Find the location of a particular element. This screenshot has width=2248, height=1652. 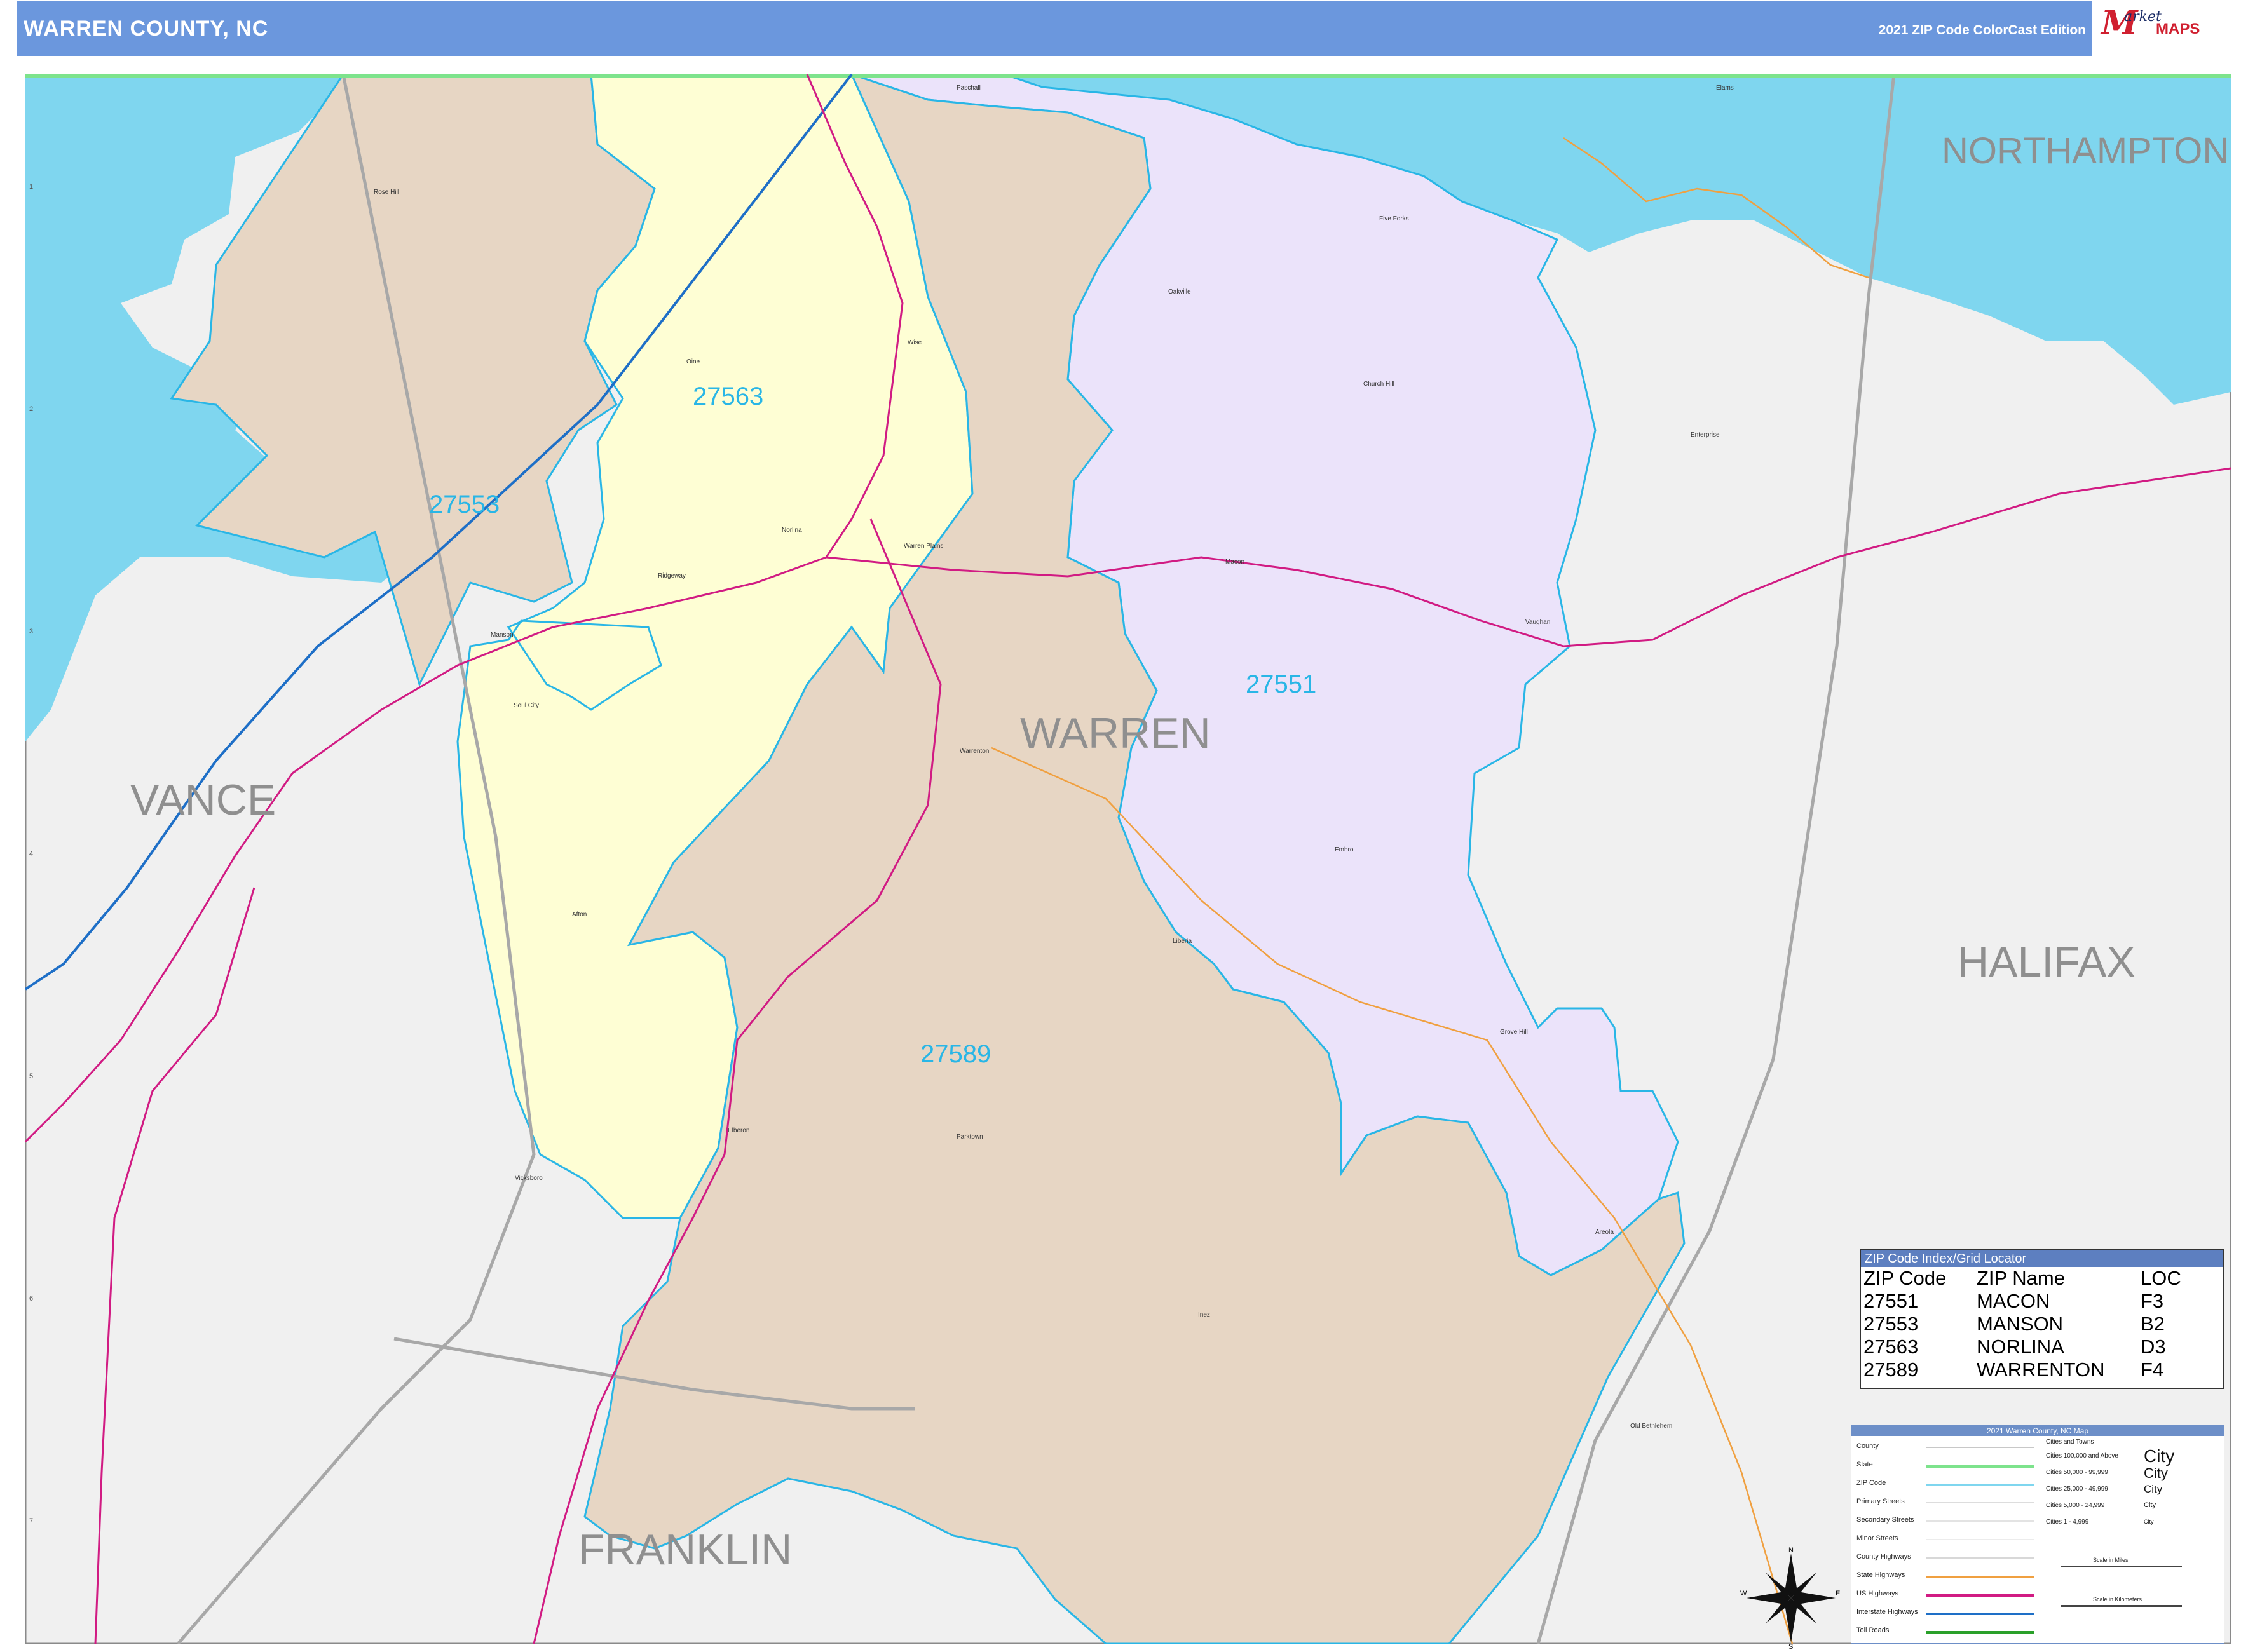

map-title: WARREN COUNTY, NC is located at coordinates (147, 29).